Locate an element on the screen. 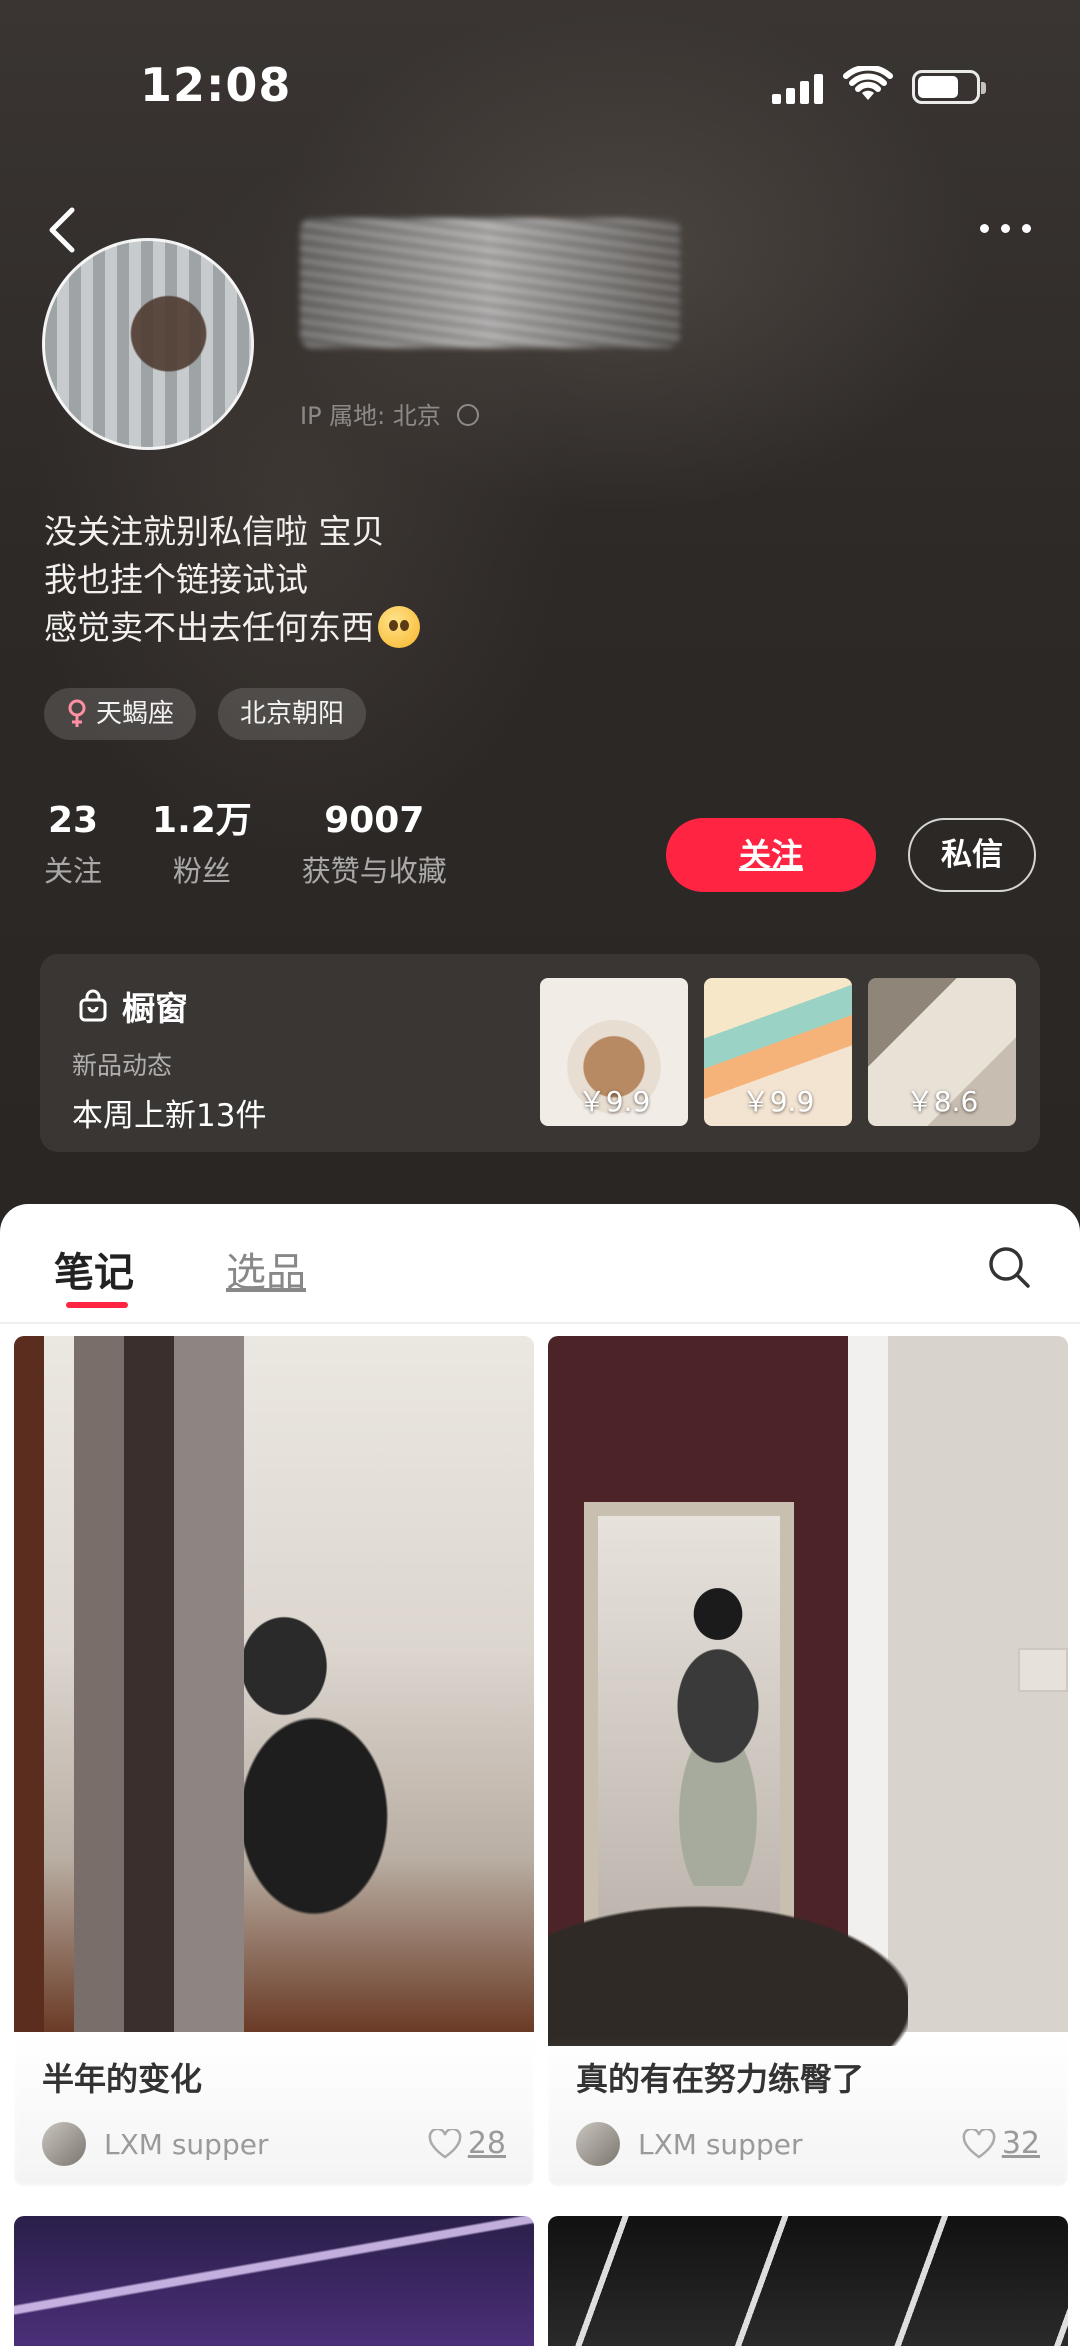  pleading-face-emoji-icon is located at coordinates (399, 626).